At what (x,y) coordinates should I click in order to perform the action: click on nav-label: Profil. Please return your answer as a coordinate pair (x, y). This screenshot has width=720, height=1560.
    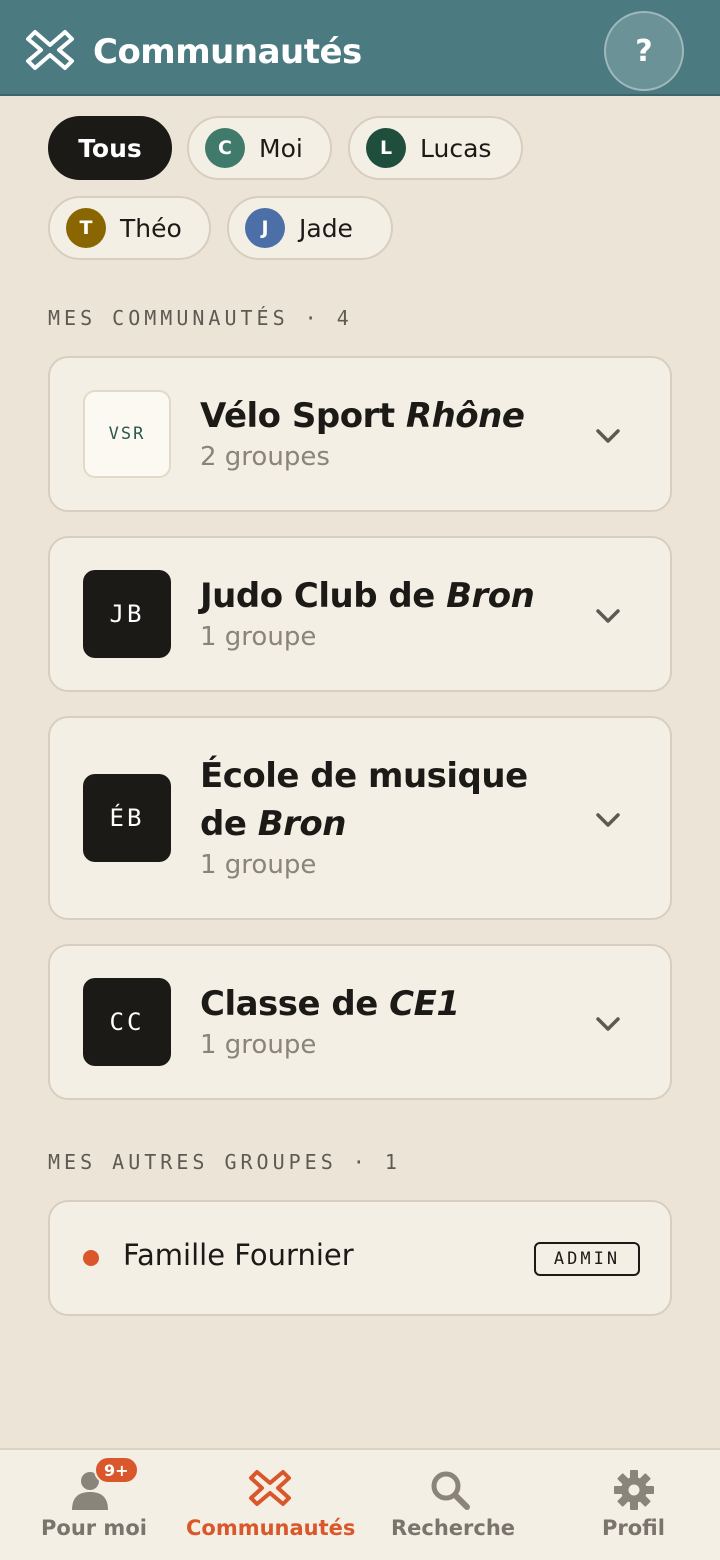
    Looking at the image, I should click on (633, 1528).